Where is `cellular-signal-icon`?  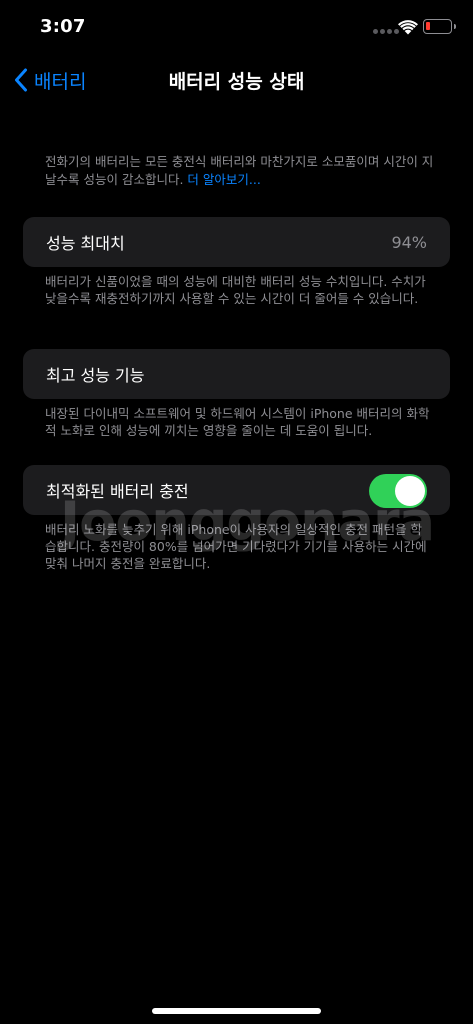 cellular-signal-icon is located at coordinates (386, 31).